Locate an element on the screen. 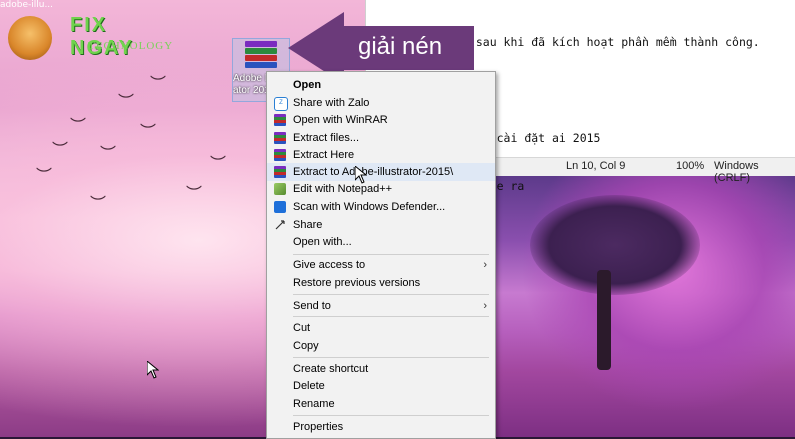 The height and width of the screenshot is (439, 795). fixngay-logo: FIX NGAY TECHNOLOGY is located at coordinates (91, 35).